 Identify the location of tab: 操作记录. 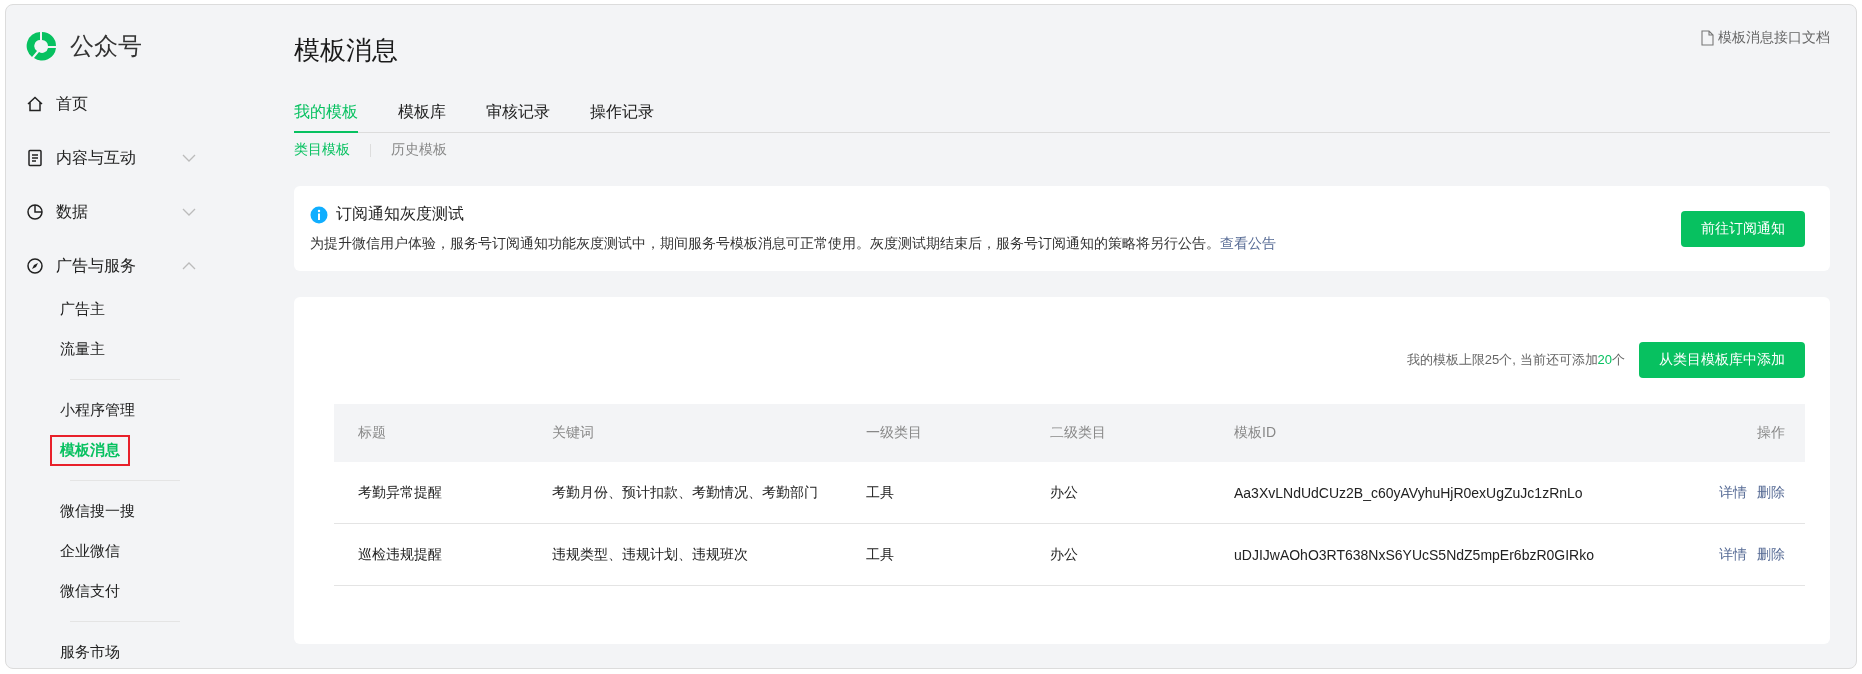
(622, 114).